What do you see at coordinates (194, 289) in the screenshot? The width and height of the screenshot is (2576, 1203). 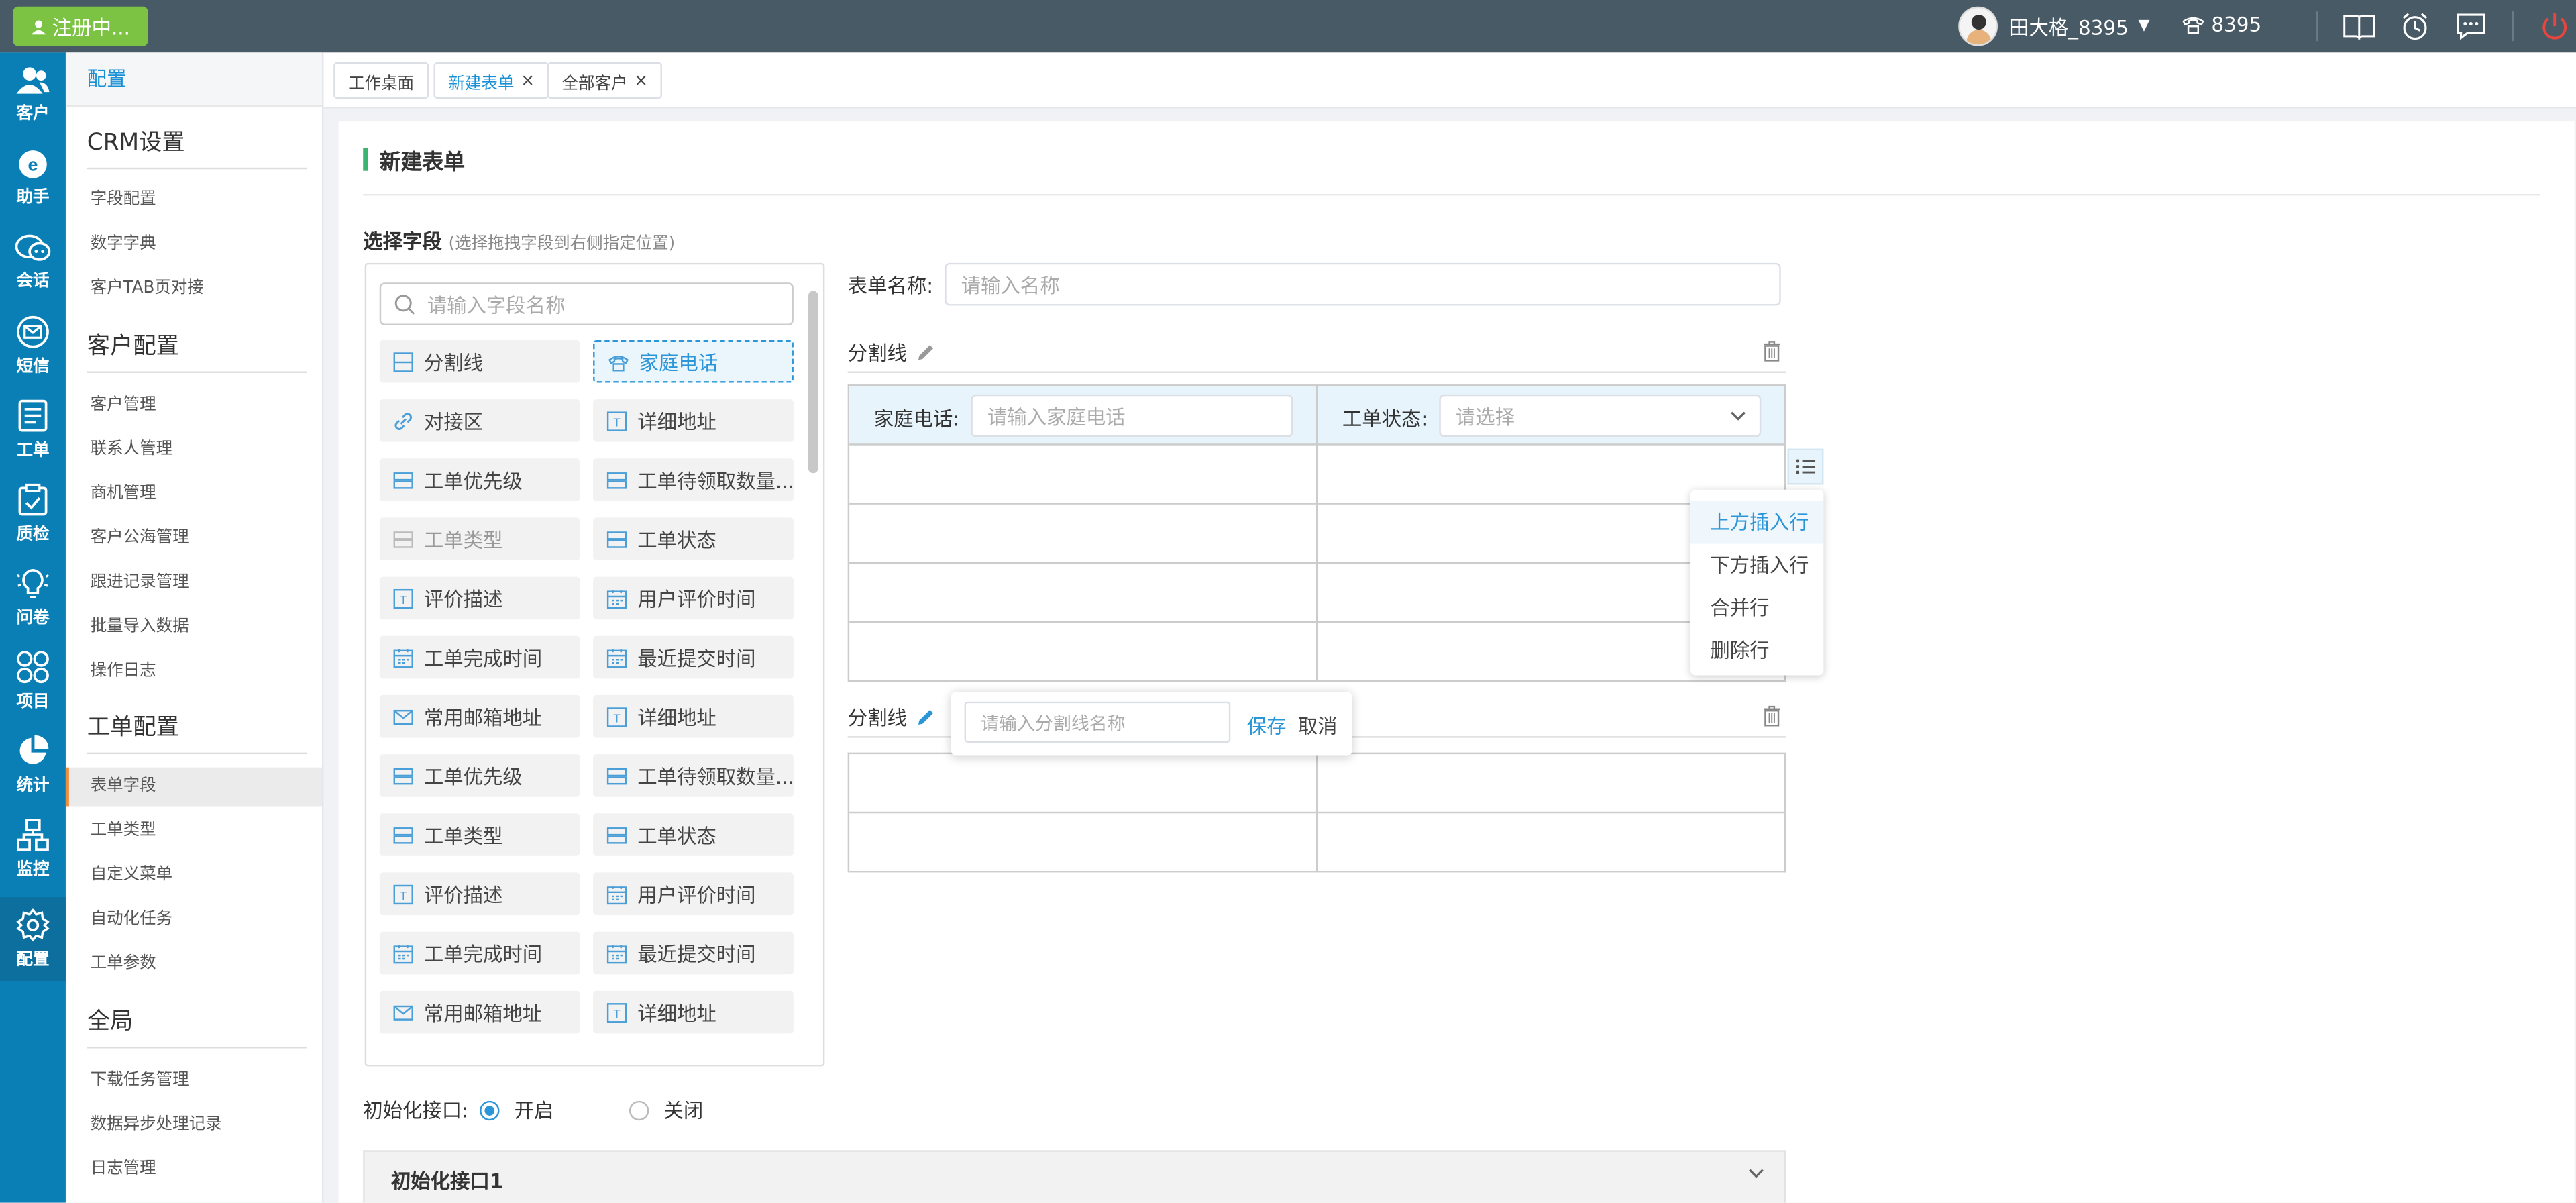 I see `submenu-item: 客户TAB页对接` at bounding box center [194, 289].